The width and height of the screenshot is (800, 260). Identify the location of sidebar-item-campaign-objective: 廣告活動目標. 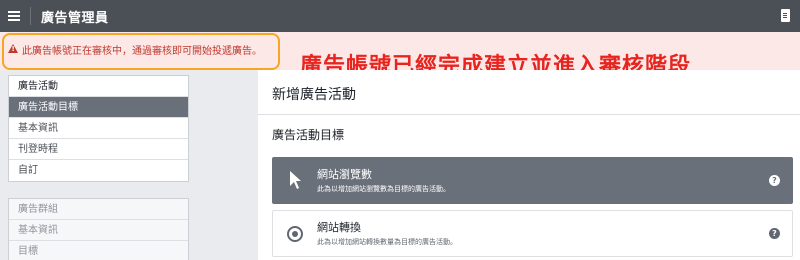
(98, 107).